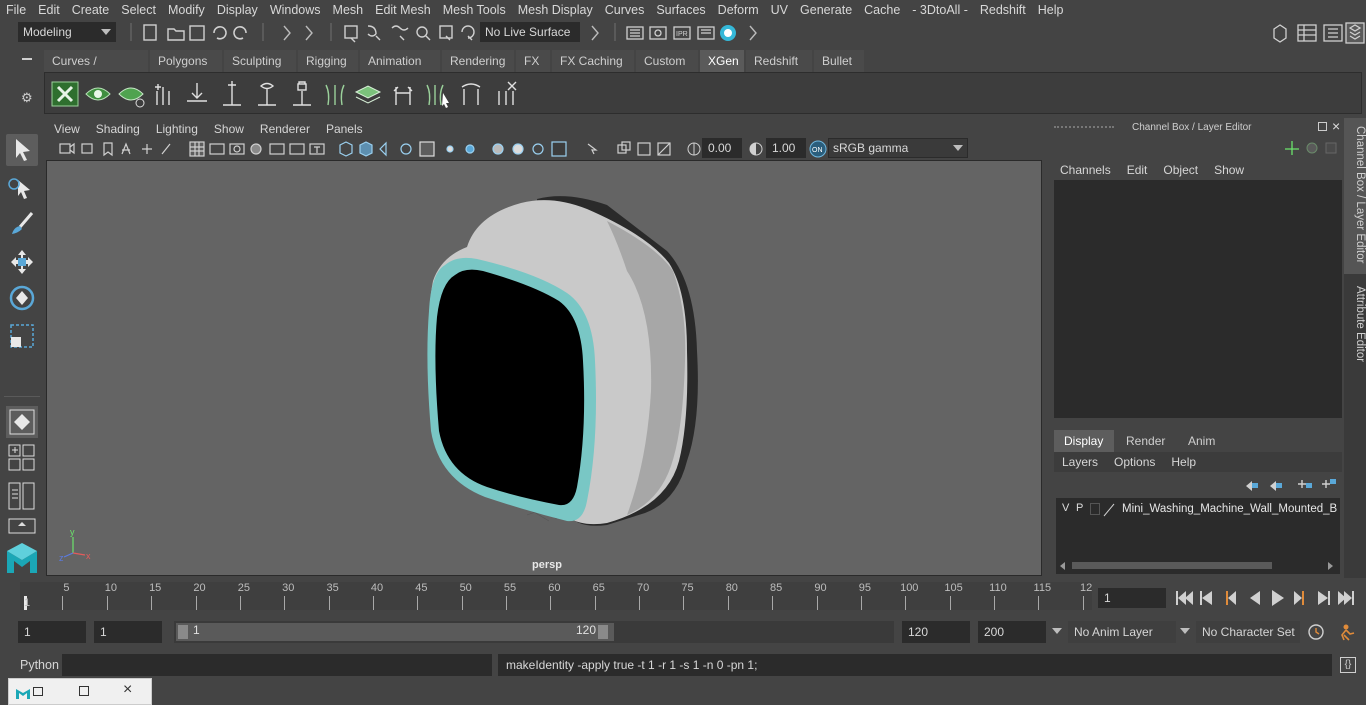 The image size is (1366, 705). I want to click on script-editor-icon: {}, so click(1348, 665).